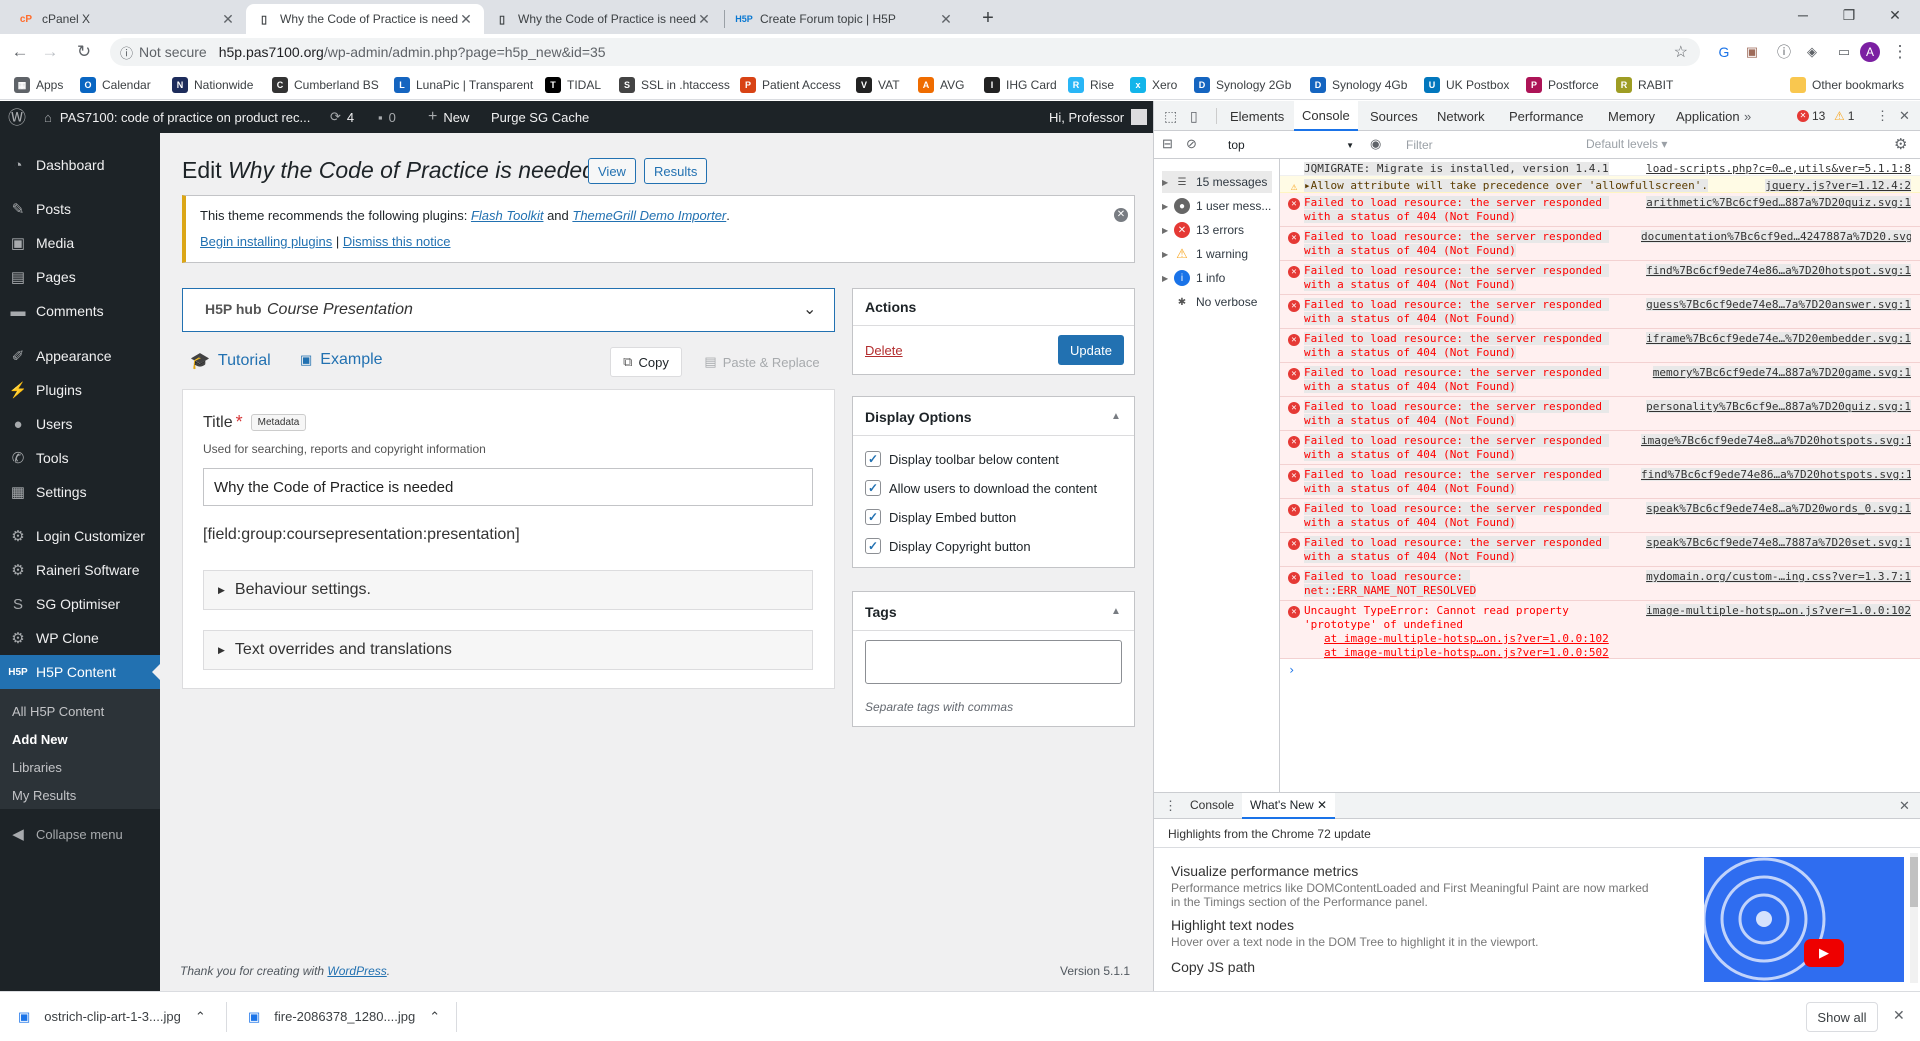 This screenshot has width=1920, height=1041. Describe the element at coordinates (948, 546) in the screenshot. I see `option-copyright: ✓ Display Copyright button` at that location.